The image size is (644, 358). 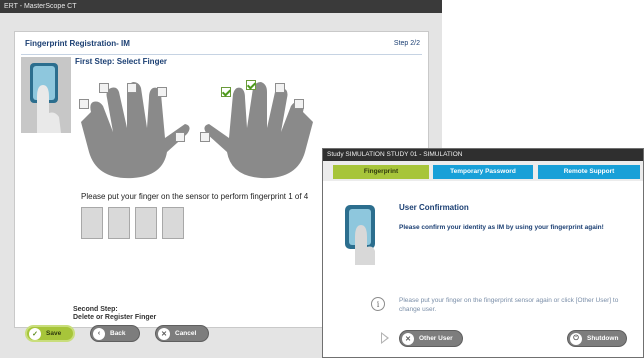 What do you see at coordinates (162, 92) in the screenshot?
I see `finger-checkbox-left-index` at bounding box center [162, 92].